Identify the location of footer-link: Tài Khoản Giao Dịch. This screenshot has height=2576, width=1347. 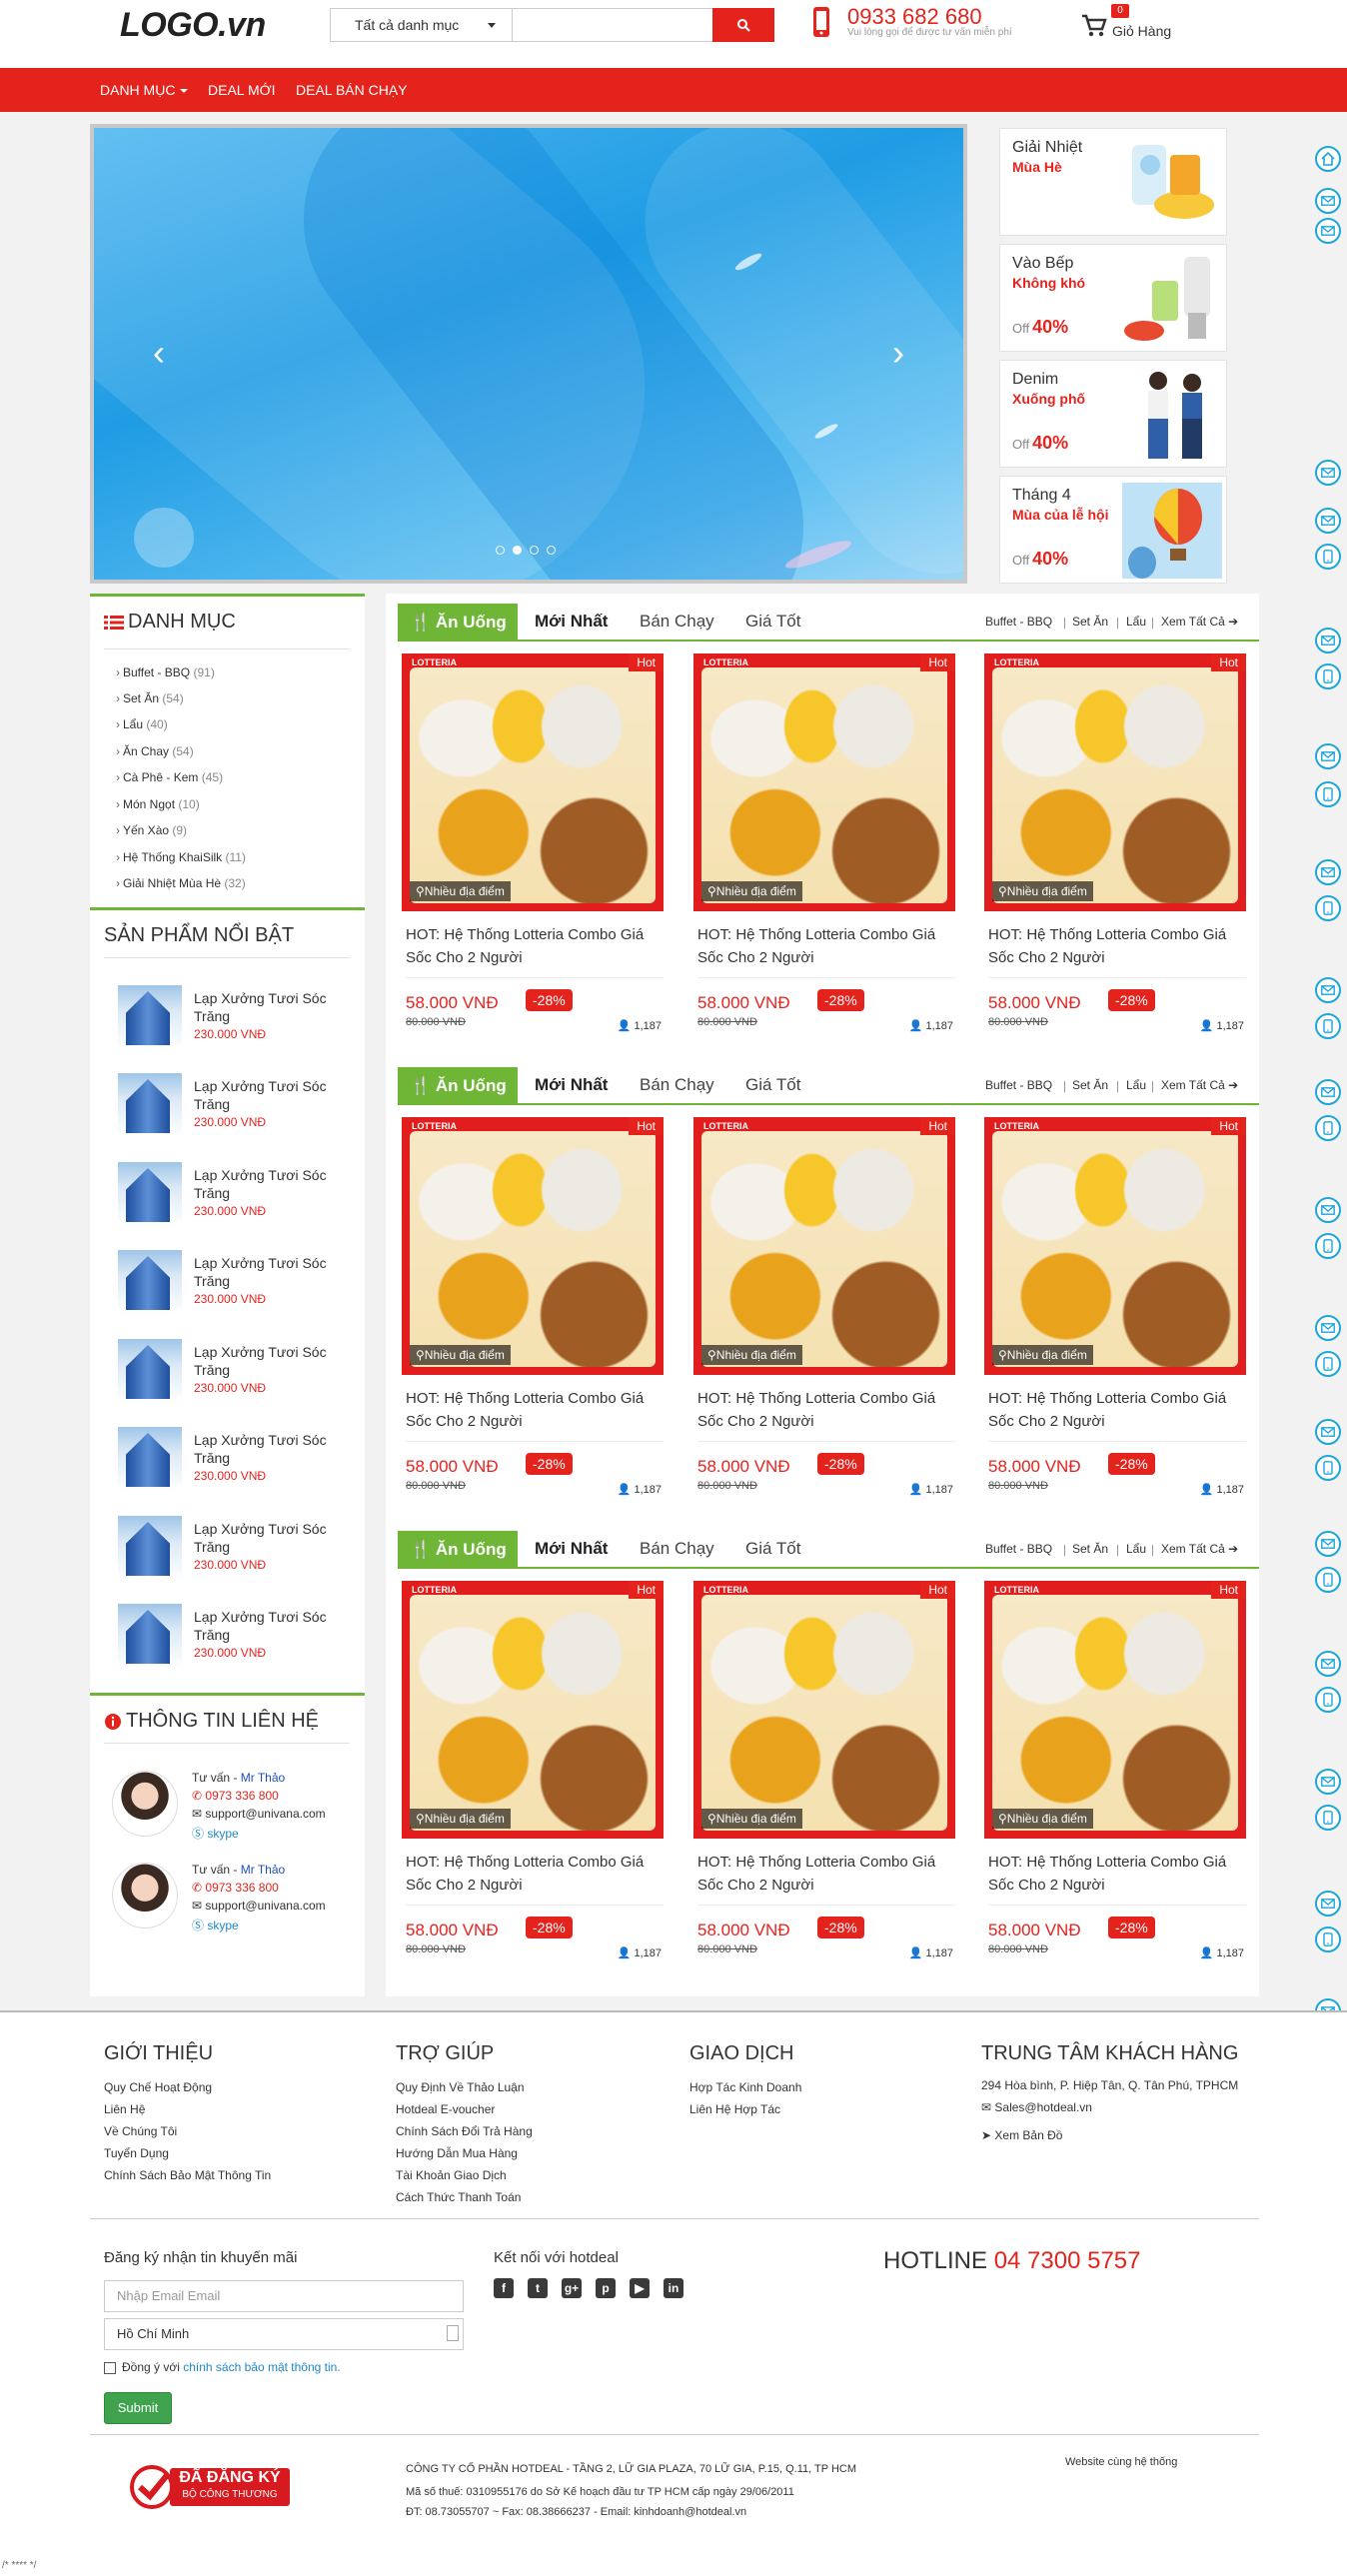
(451, 2175).